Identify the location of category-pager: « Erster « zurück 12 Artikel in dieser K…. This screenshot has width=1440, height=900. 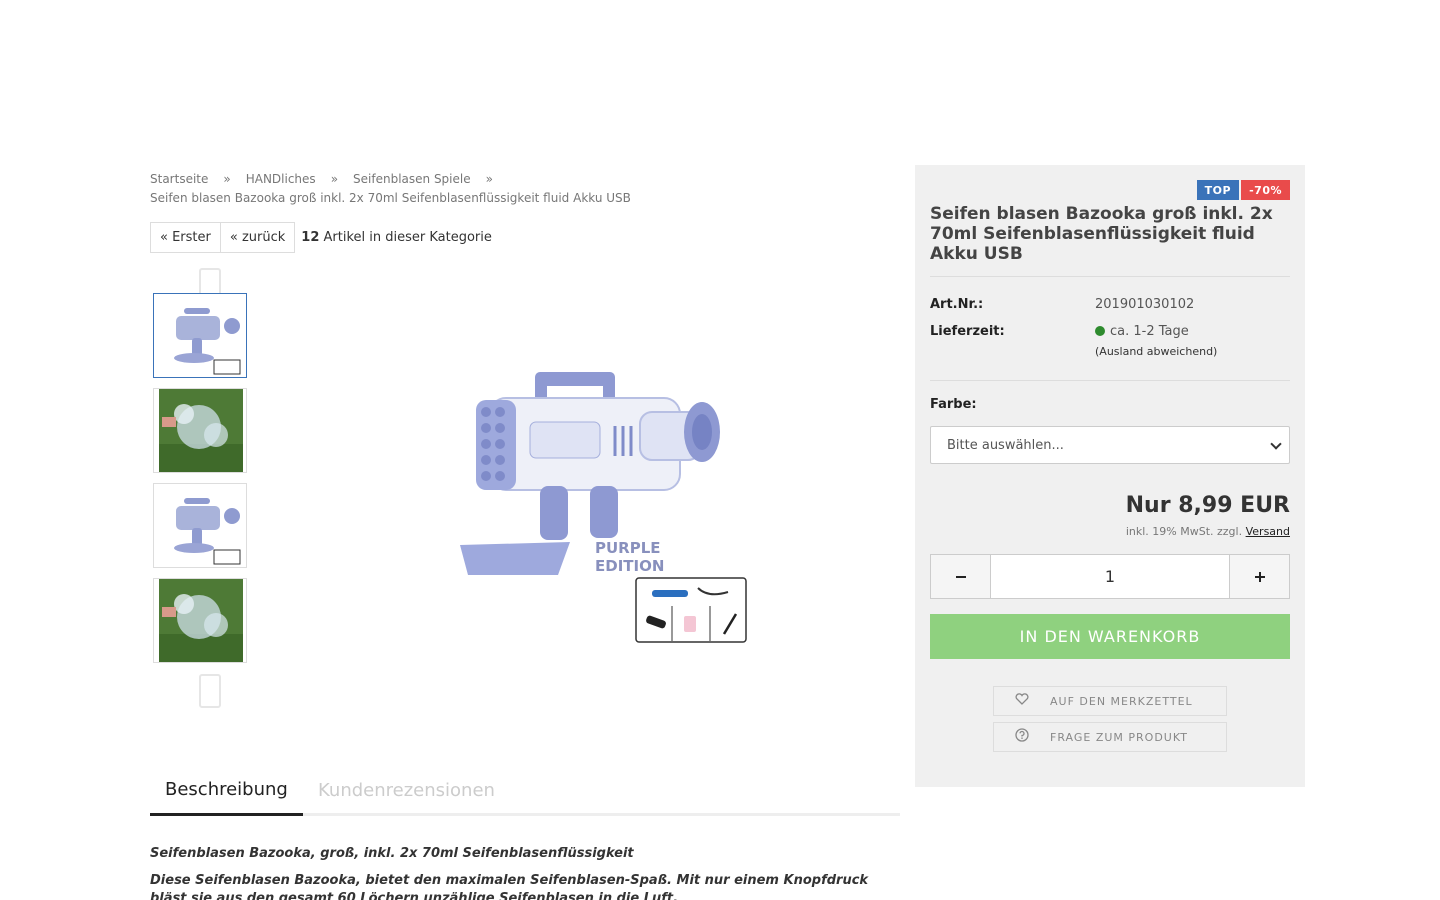
(321, 237).